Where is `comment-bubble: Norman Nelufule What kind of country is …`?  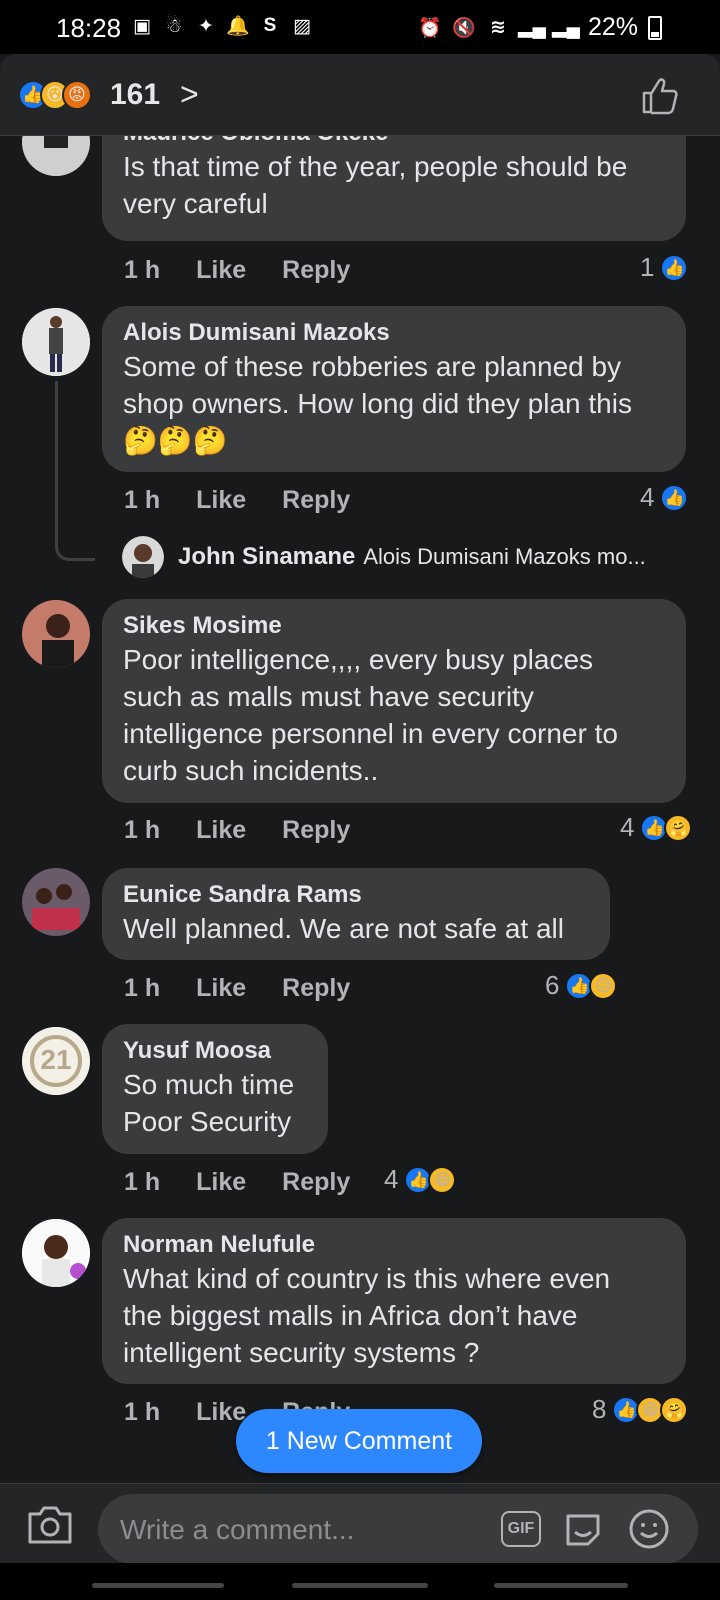 comment-bubble: Norman Nelufule What kind of country is … is located at coordinates (394, 1301).